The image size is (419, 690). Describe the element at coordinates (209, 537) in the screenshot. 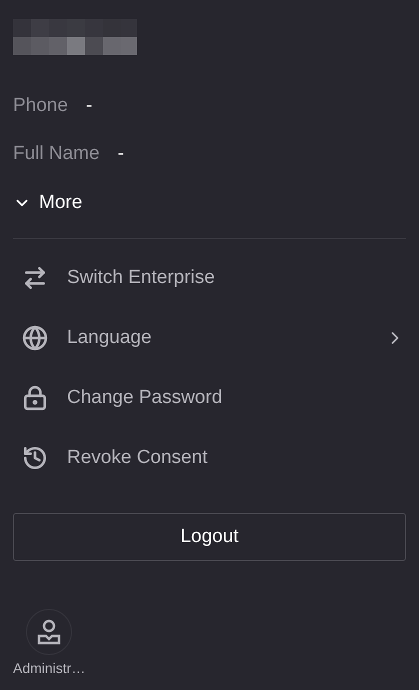

I see `logout-button: Logout` at that location.